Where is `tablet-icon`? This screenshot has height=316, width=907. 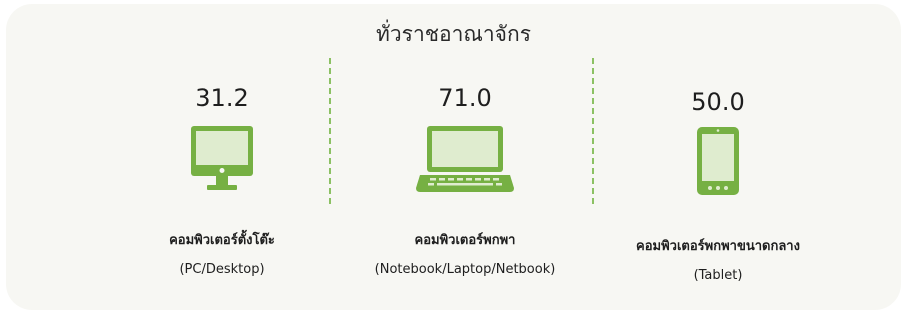
tablet-icon is located at coordinates (718, 163).